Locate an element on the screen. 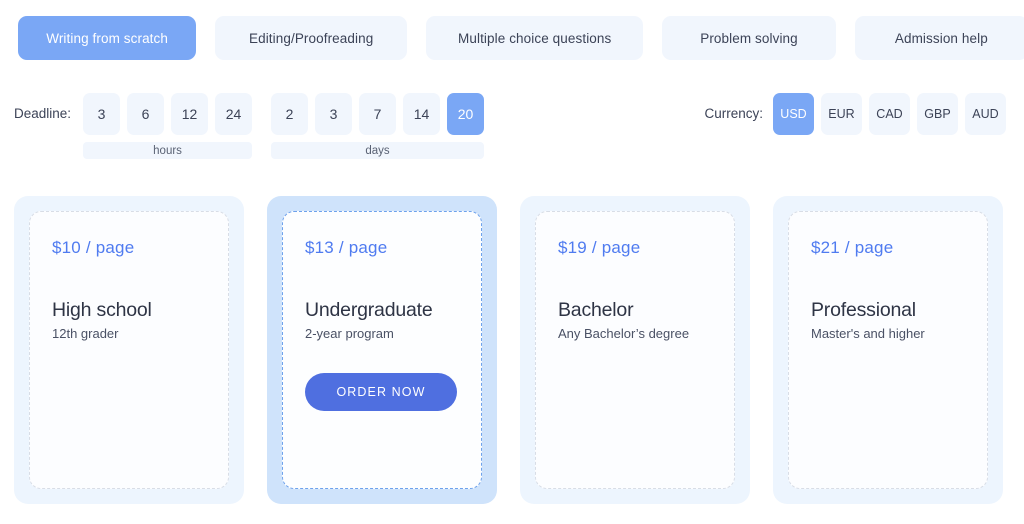  deadline-unit-days: days is located at coordinates (378, 150).